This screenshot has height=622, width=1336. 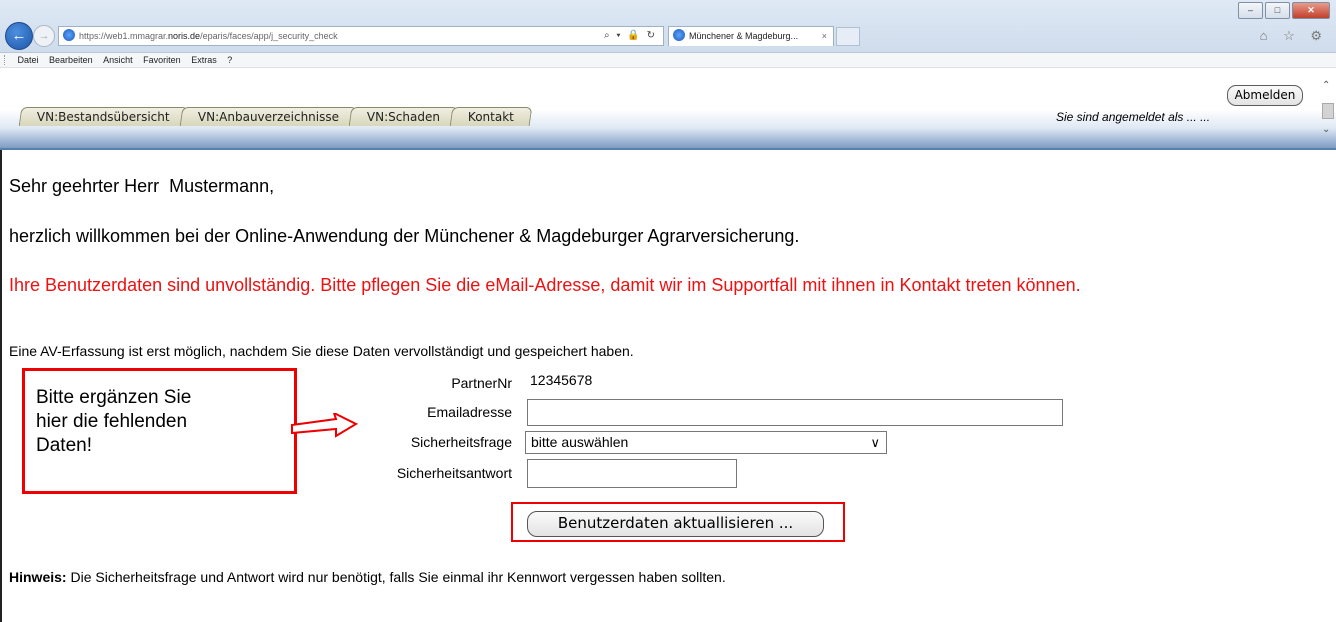 I want to click on partner-value: 12345678, so click(x=561, y=380).